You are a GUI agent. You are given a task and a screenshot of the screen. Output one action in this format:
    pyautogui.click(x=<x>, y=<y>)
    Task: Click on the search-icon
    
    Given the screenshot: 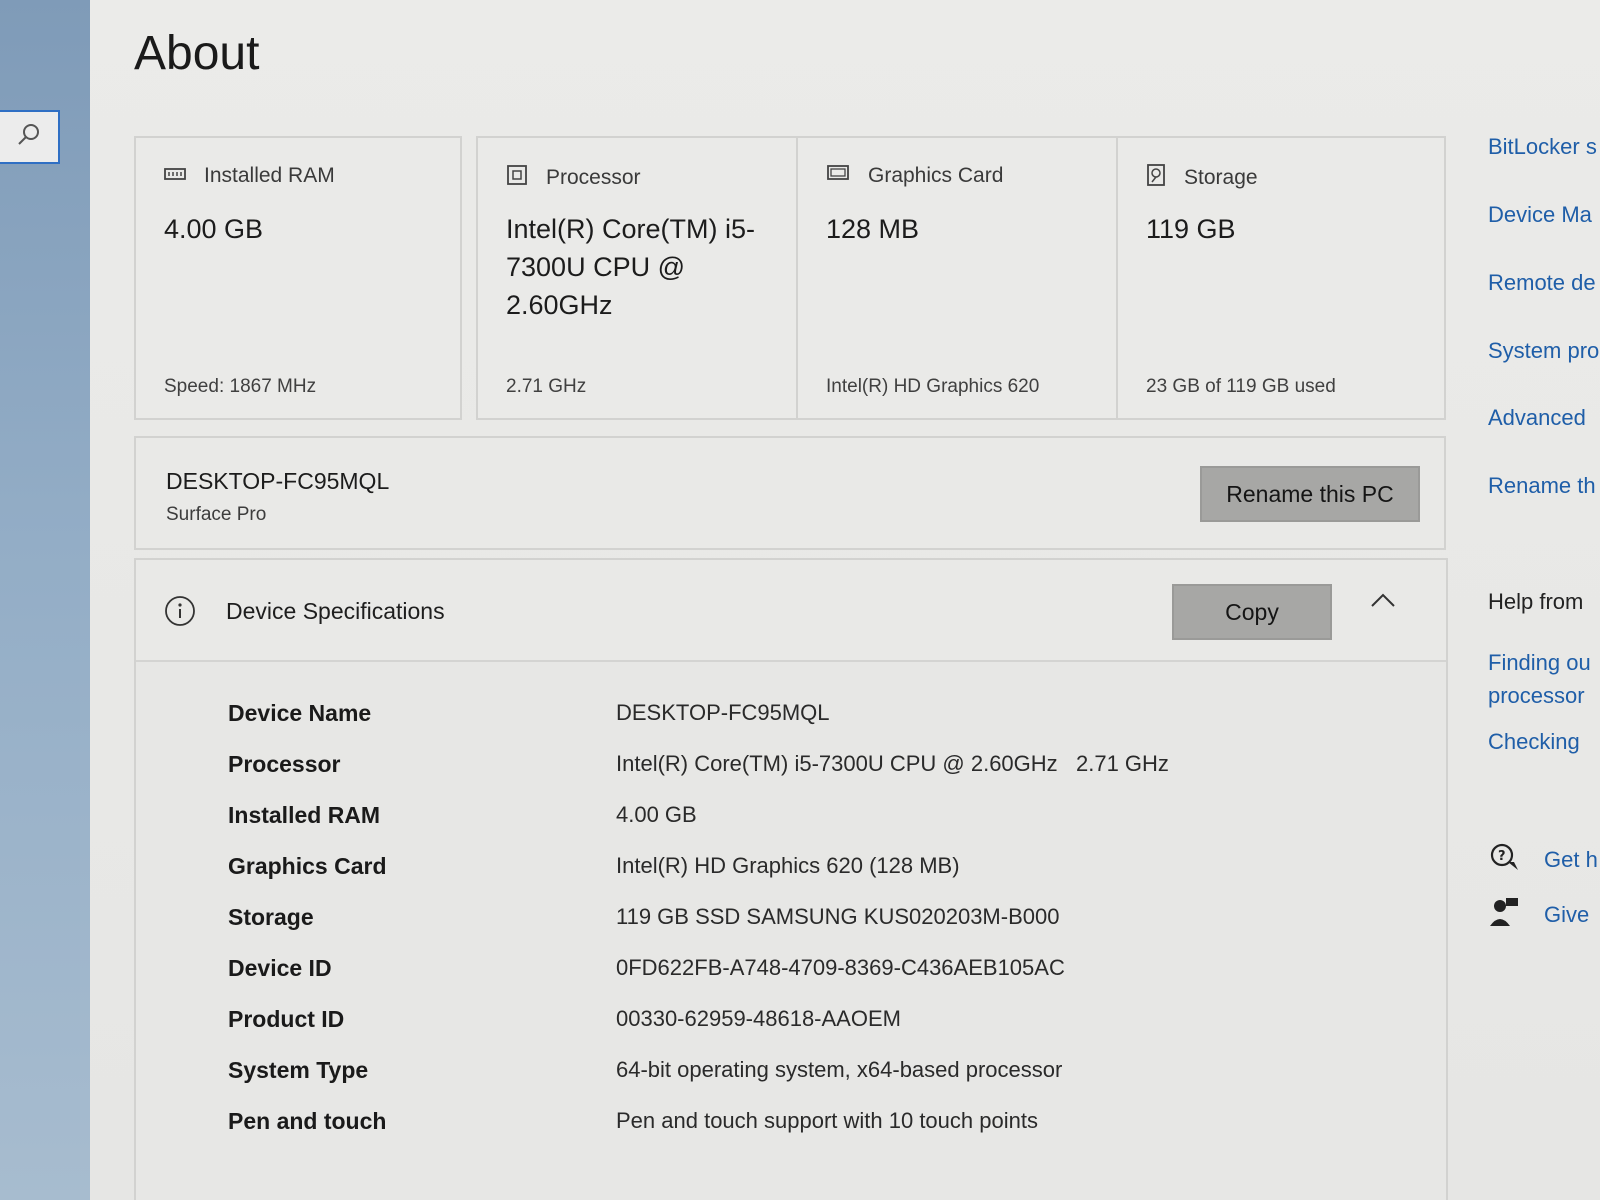 What is the action you would take?
    pyautogui.click(x=29, y=137)
    